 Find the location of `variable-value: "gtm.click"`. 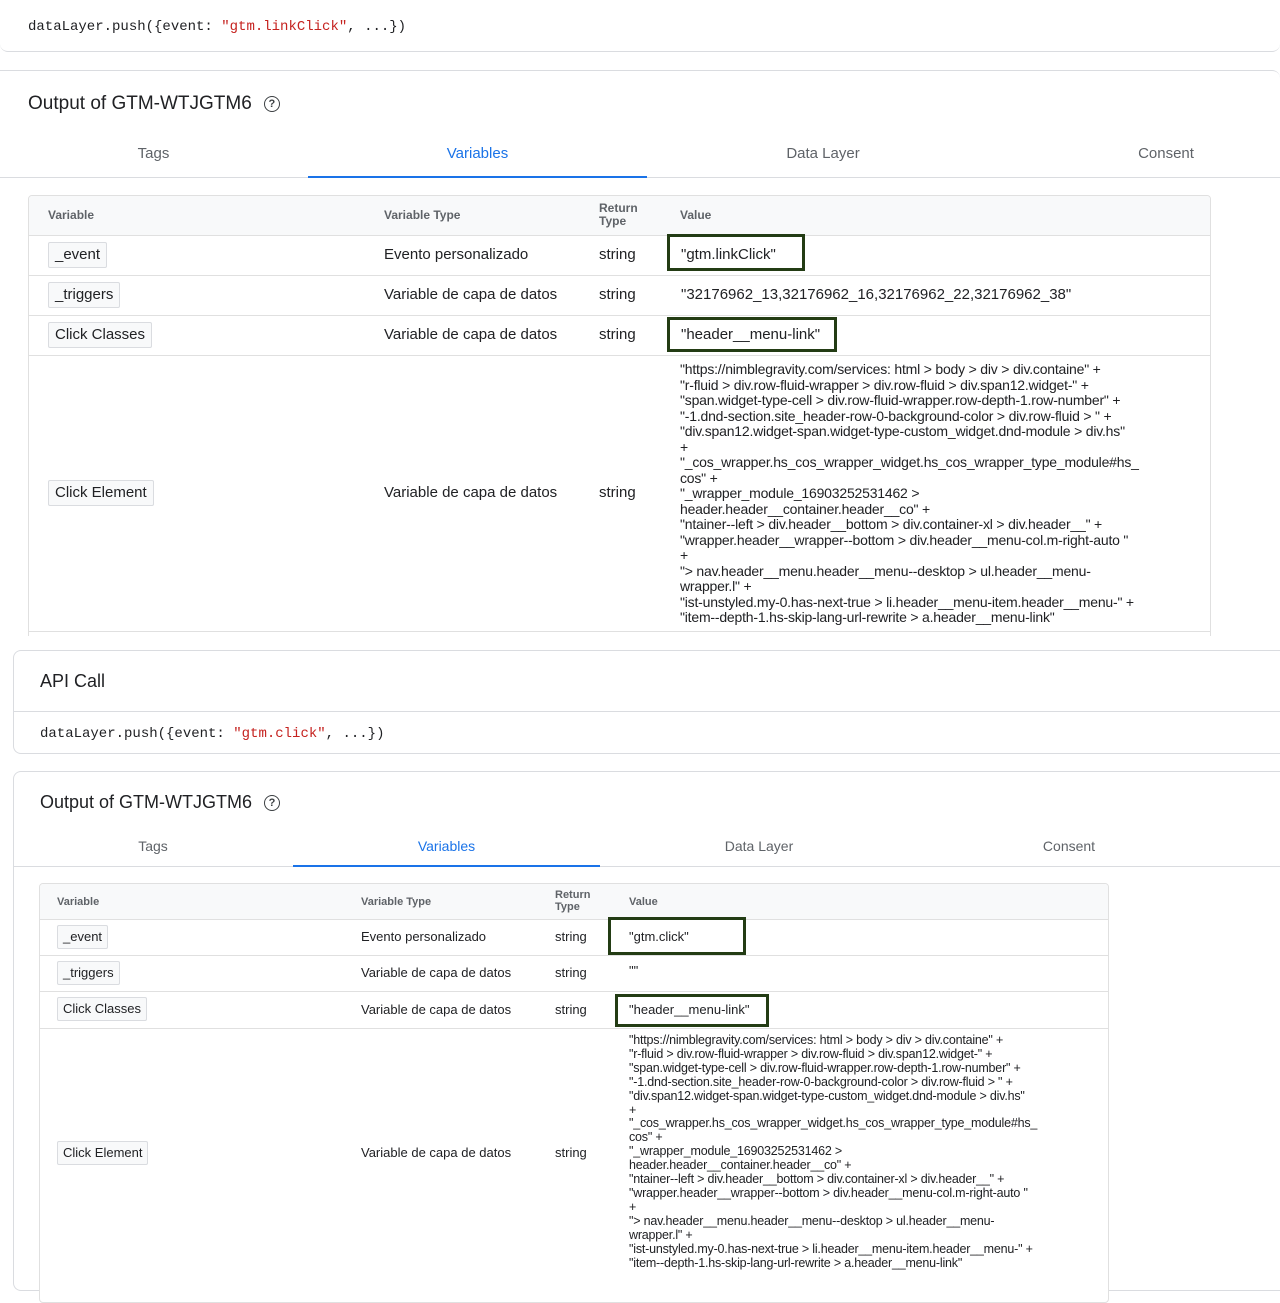

variable-value: "gtm.click" is located at coordinates (659, 936).